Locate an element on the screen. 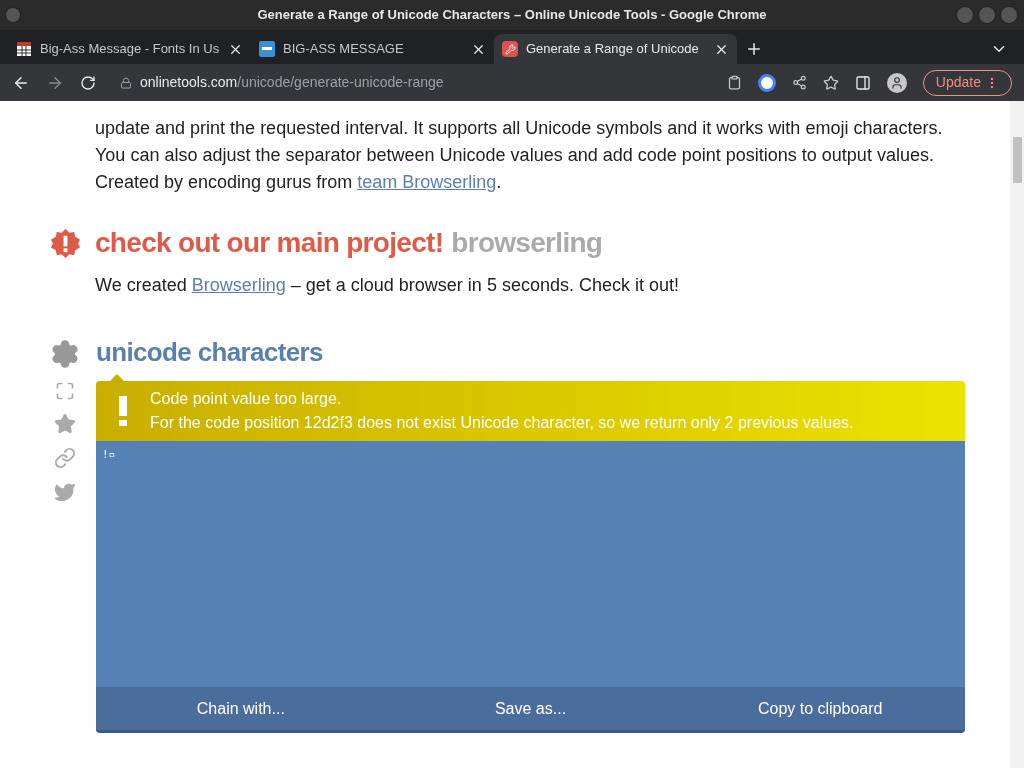 This screenshot has height=768, width=1024. intro-text: Created by encoding gurus from team Browserling. is located at coordinates (299, 182).